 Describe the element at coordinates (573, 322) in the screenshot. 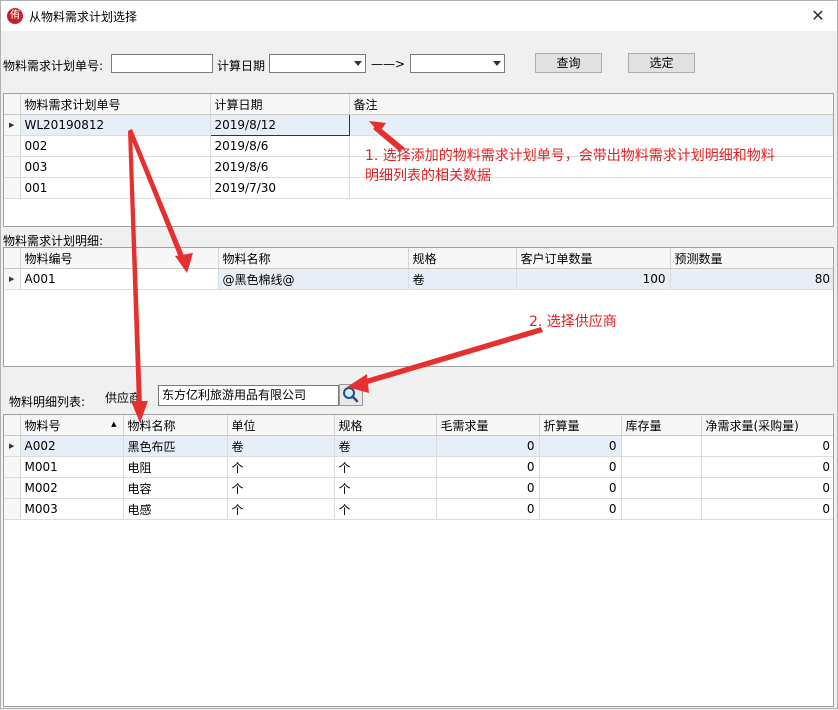

I see `annotation-note-2: 2. 选择供应商` at that location.